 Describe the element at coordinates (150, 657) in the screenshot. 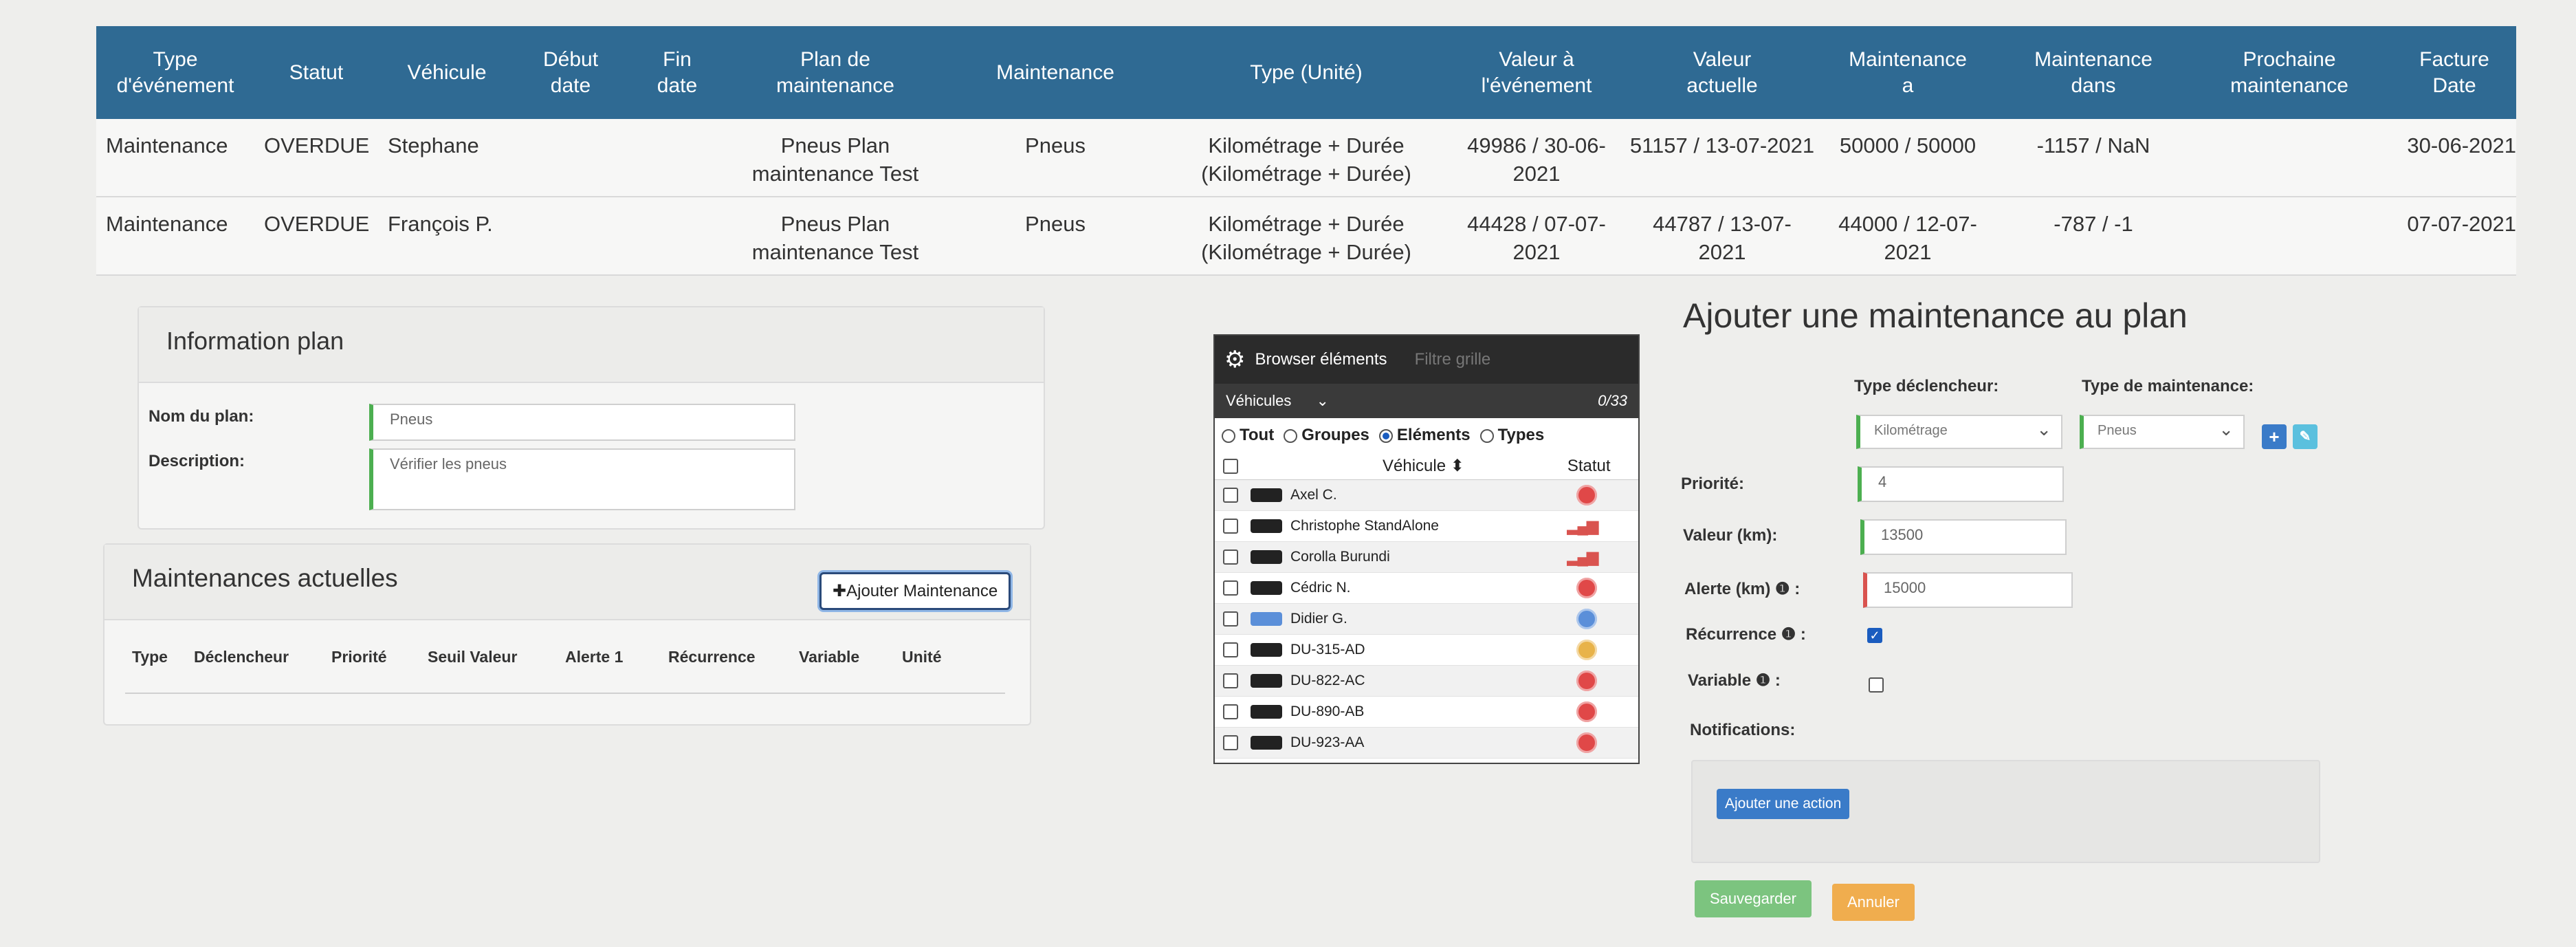

I see `maintenance-column-header: Type` at that location.